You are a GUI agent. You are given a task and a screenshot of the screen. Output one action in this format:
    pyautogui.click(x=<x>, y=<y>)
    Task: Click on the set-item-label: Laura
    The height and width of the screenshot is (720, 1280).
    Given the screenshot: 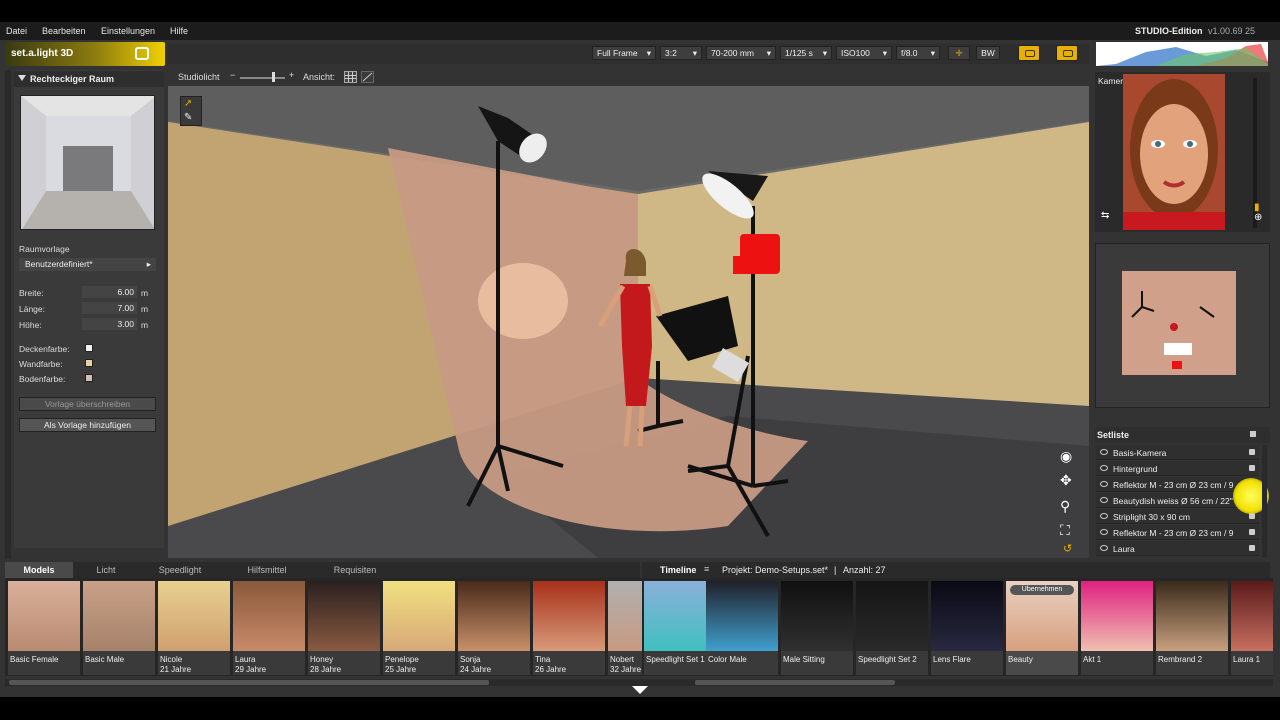 What is the action you would take?
    pyautogui.click(x=1124, y=549)
    